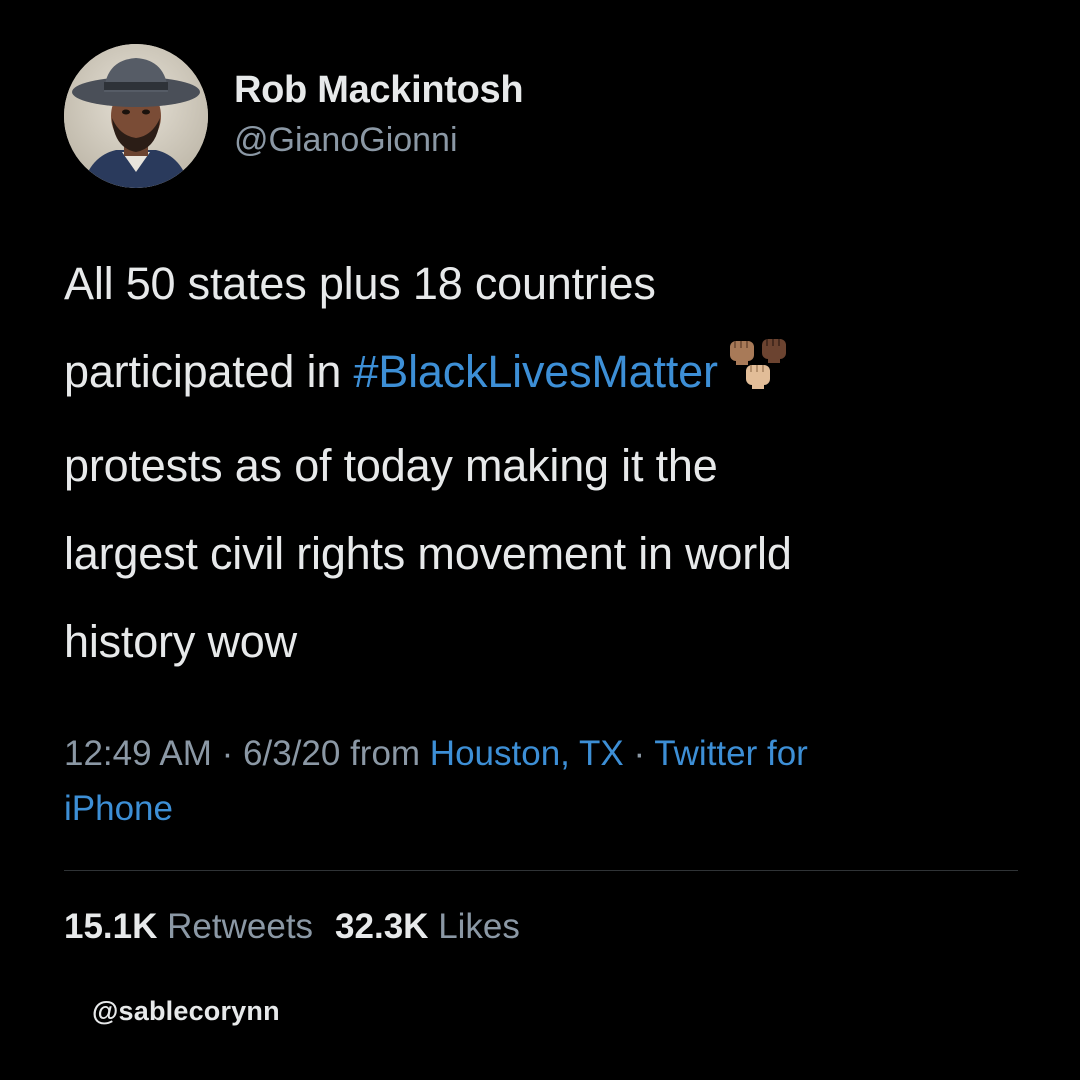  I want to click on tweet-line: protests as of today making it the, so click(391, 465).